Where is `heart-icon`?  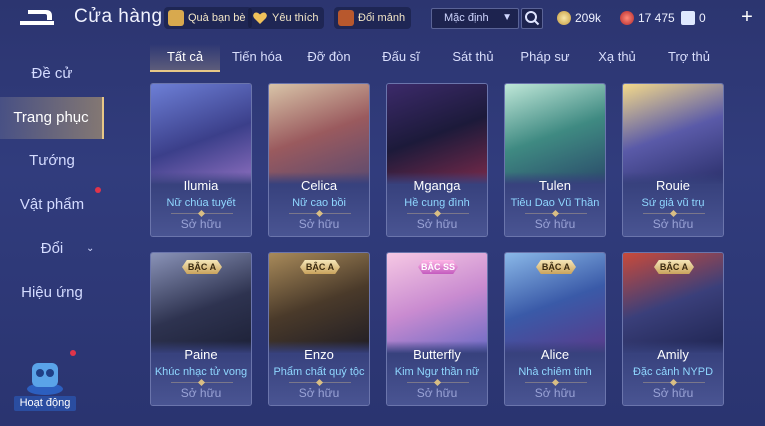
heart-icon is located at coordinates (260, 18).